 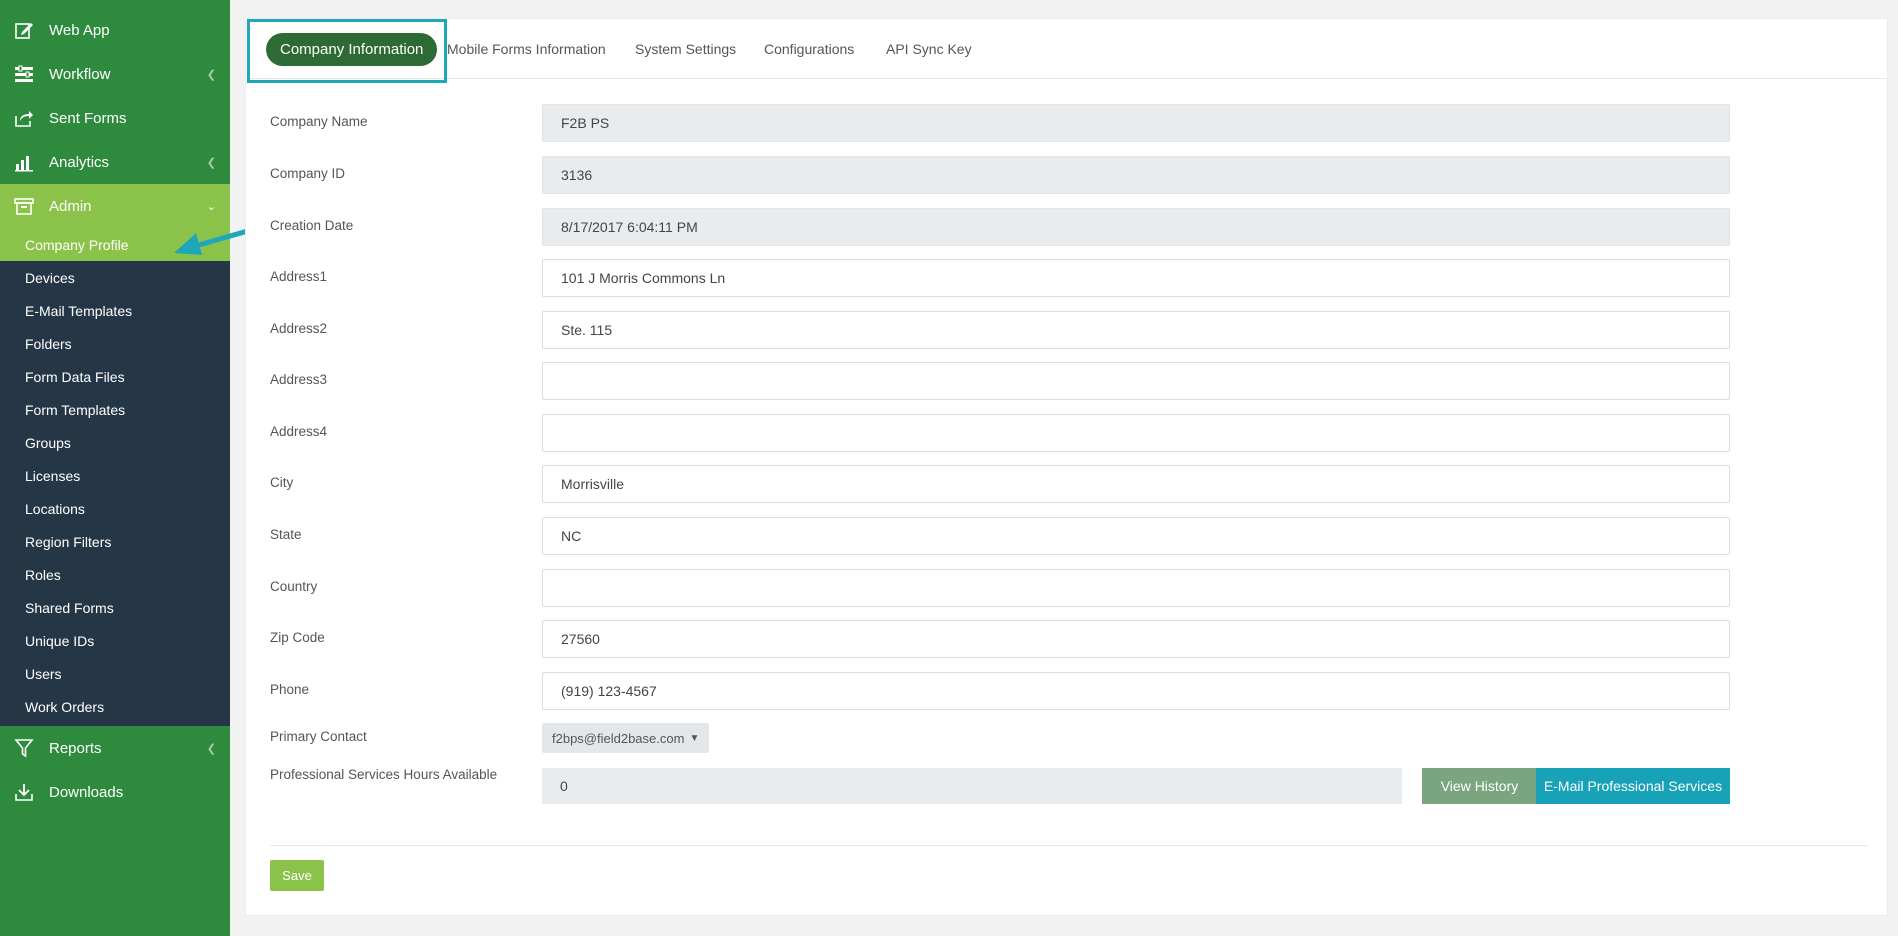 What do you see at coordinates (1136, 536) in the screenshot?
I see `state-input: NC` at bounding box center [1136, 536].